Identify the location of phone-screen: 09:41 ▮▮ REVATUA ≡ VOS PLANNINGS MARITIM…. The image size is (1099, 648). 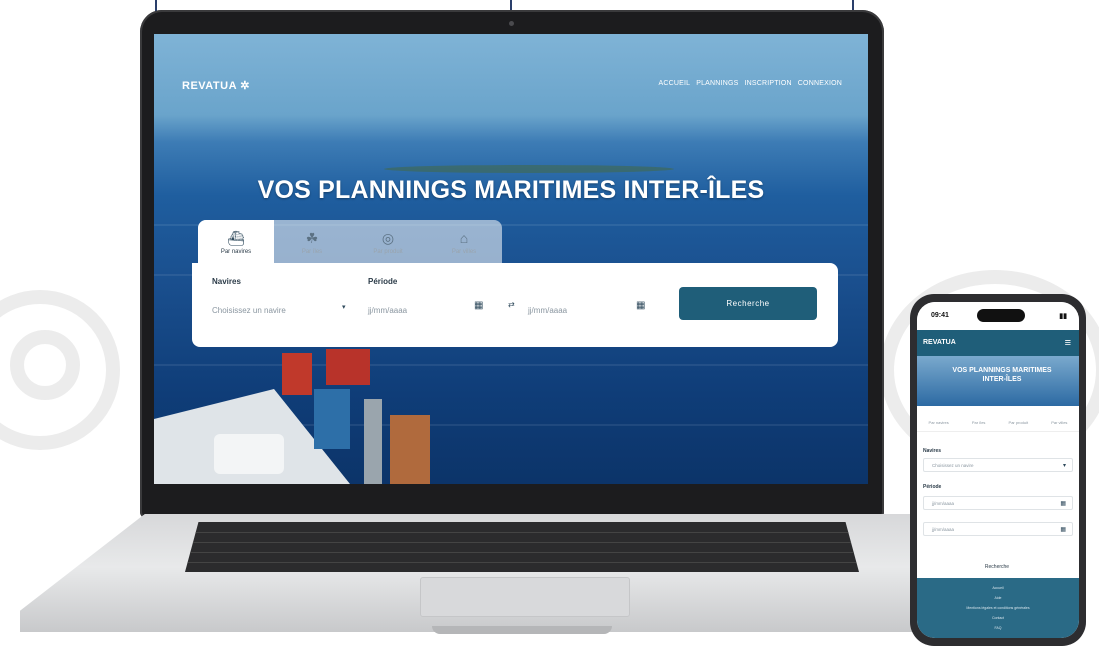
(998, 470).